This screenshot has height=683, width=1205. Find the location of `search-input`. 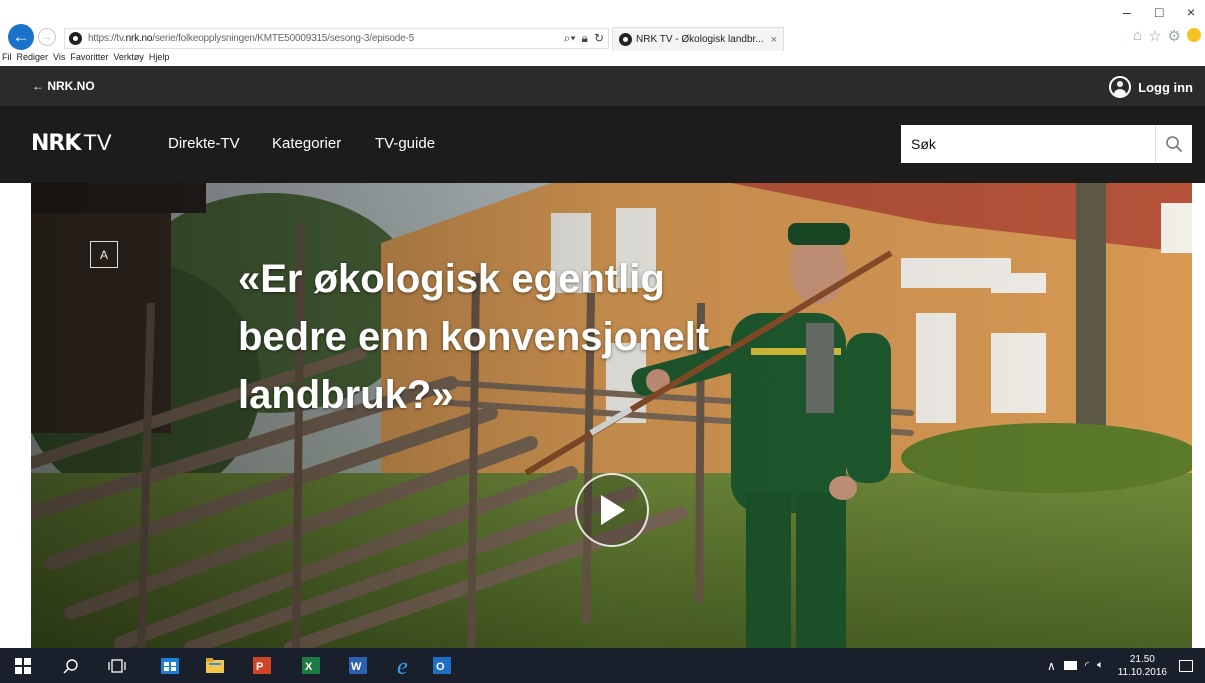

search-input is located at coordinates (1028, 144).